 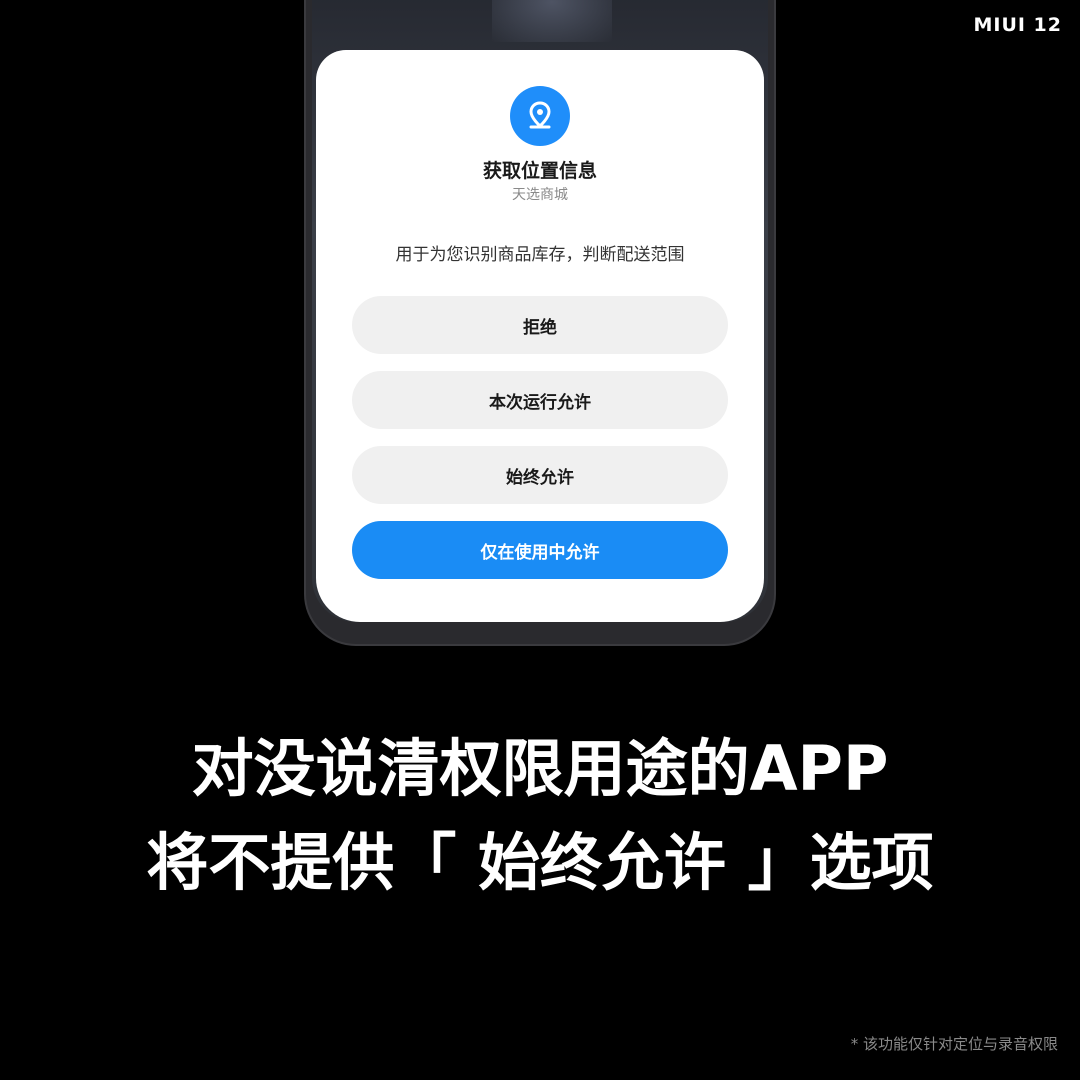 What do you see at coordinates (540, 862) in the screenshot?
I see `headline-line-2: 将不提供「 始终允许 」选项` at bounding box center [540, 862].